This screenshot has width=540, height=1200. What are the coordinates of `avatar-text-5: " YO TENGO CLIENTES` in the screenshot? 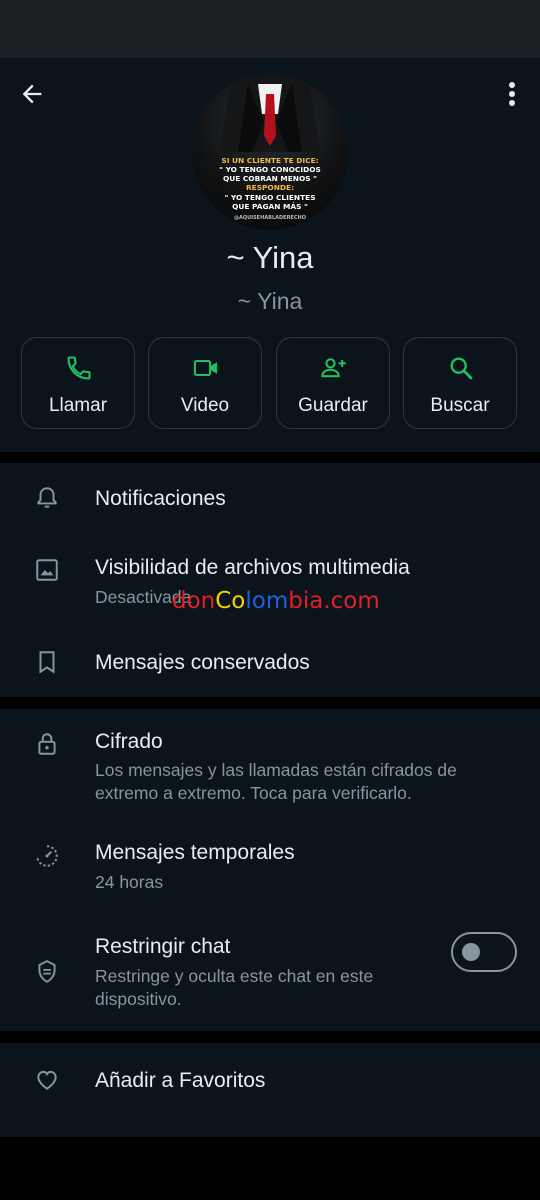 It's located at (270, 197).